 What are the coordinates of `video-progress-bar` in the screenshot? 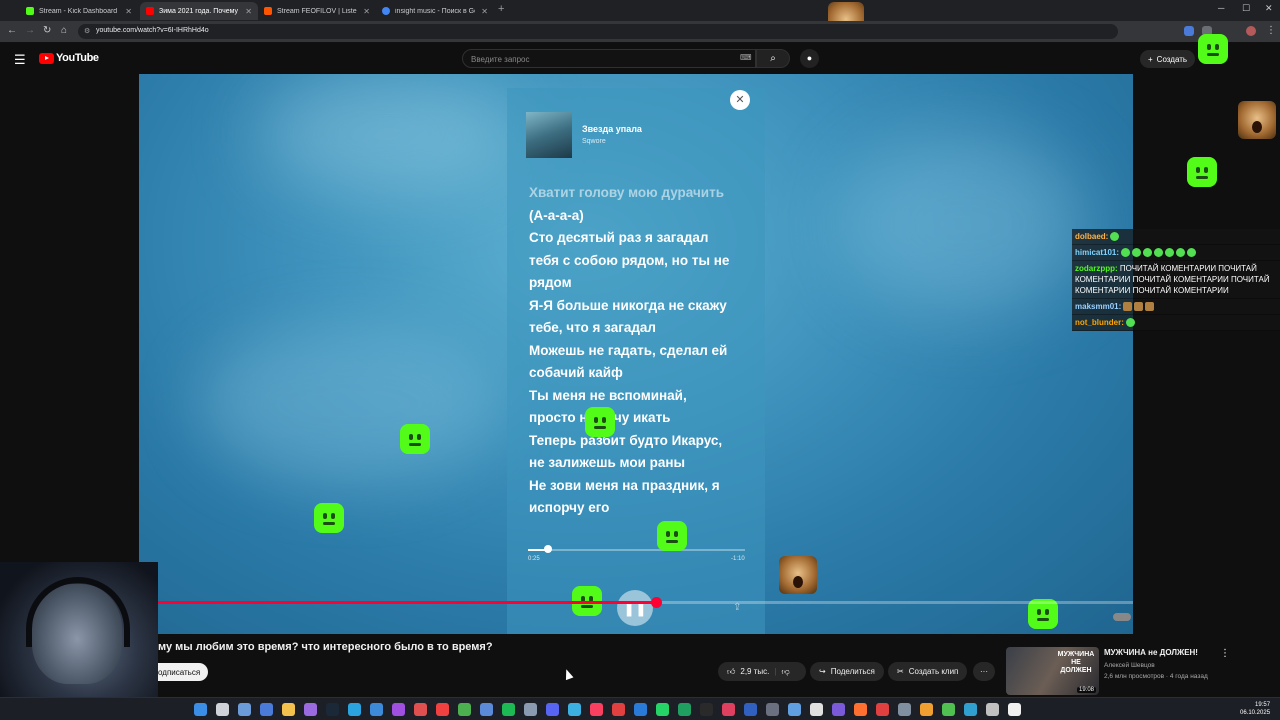 It's located at (636, 602).